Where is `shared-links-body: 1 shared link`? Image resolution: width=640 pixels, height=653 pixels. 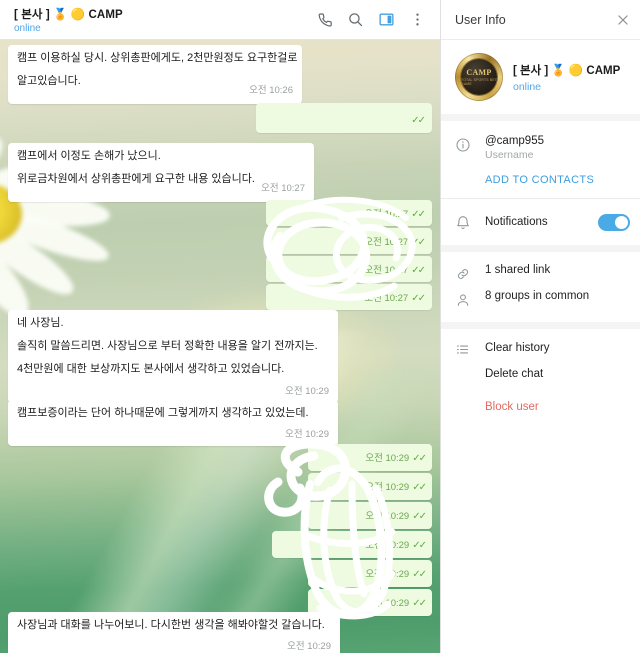 shared-links-body: 1 shared link is located at coordinates (552, 270).